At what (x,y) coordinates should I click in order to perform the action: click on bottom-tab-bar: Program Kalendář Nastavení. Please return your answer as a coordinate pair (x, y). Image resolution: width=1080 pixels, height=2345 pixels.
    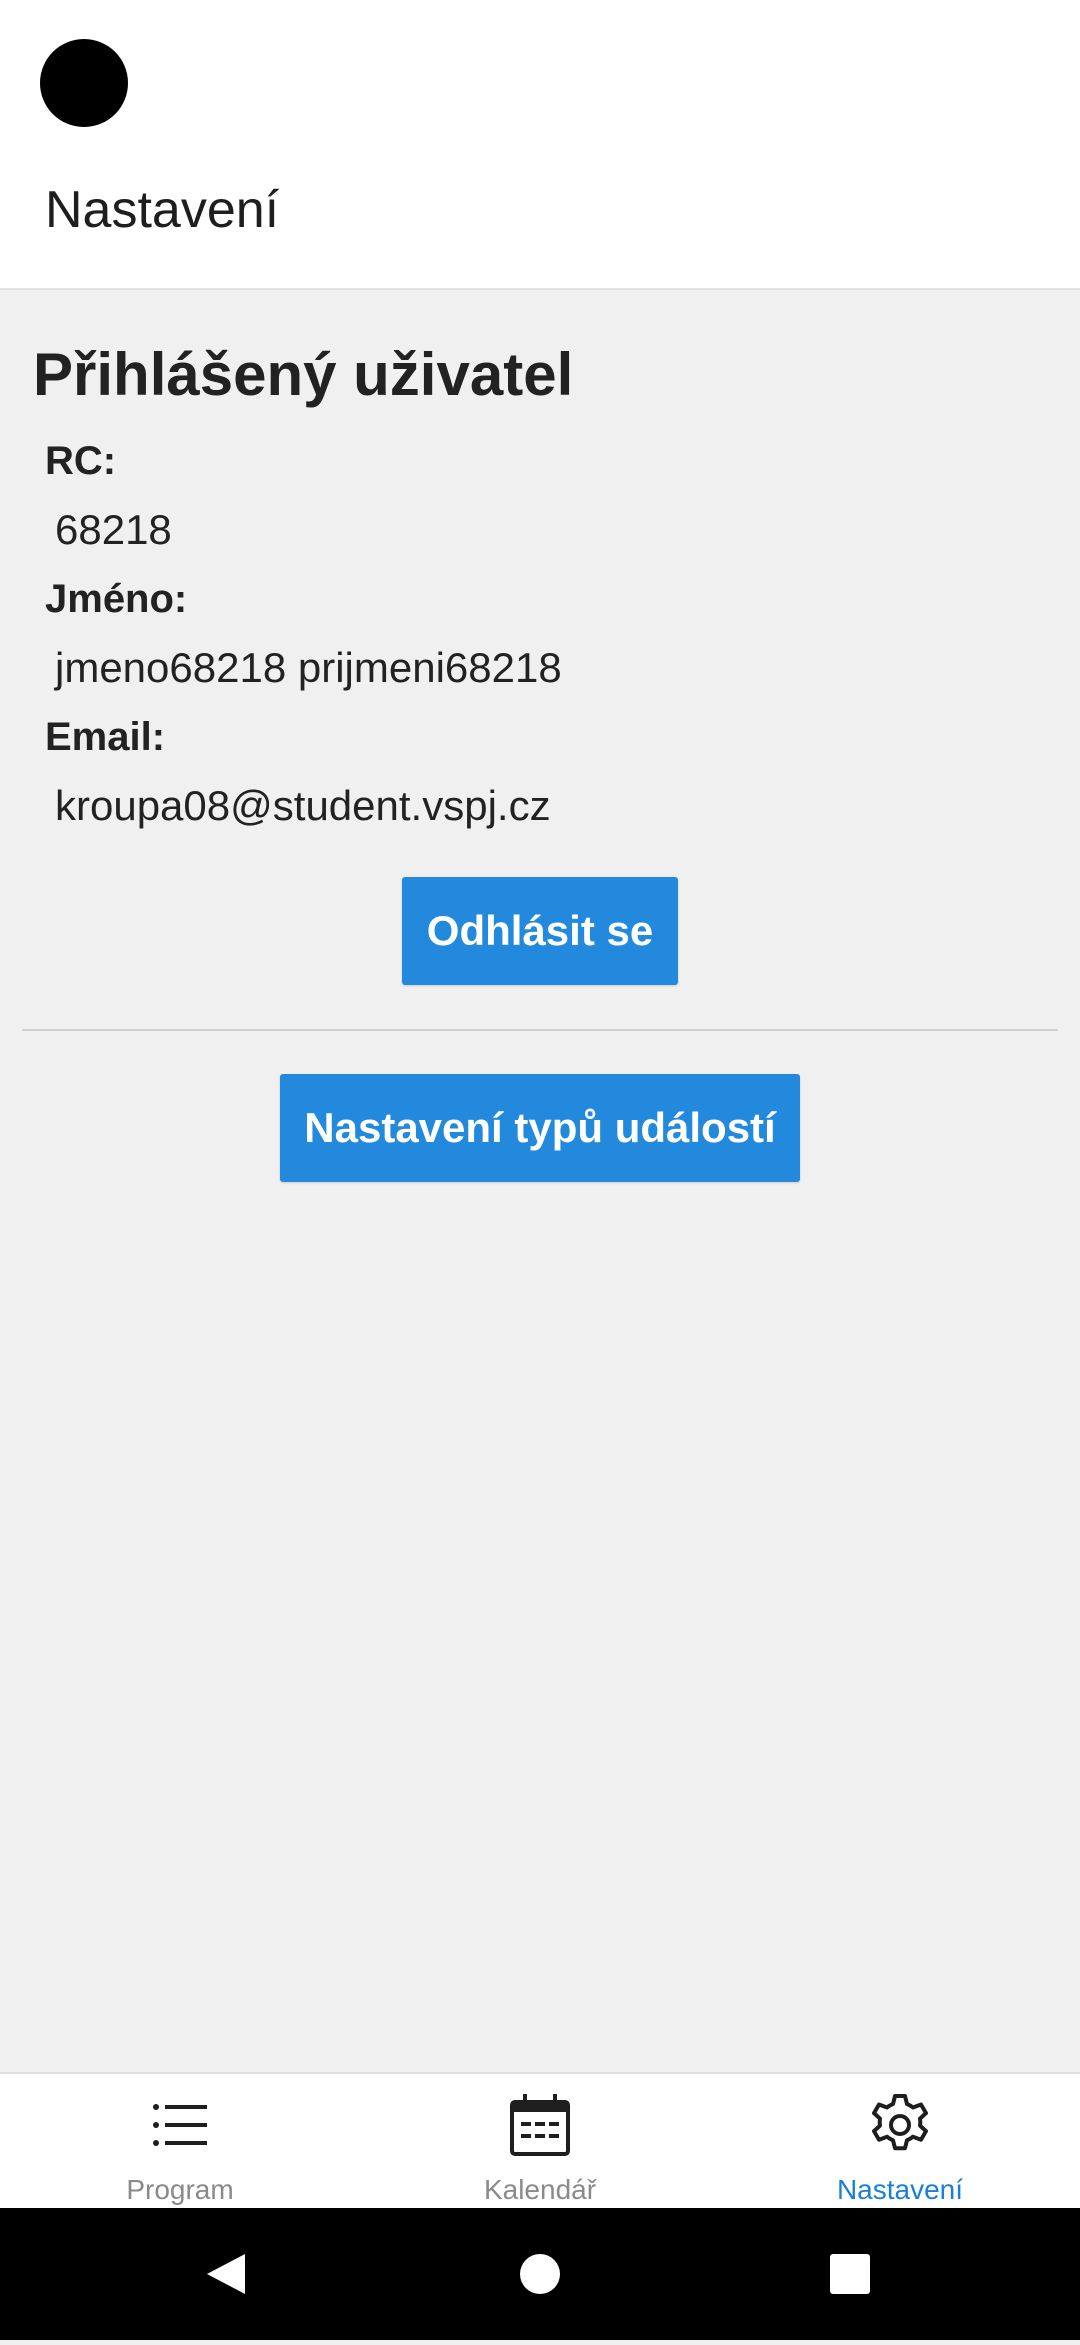
    Looking at the image, I should click on (540, 2140).